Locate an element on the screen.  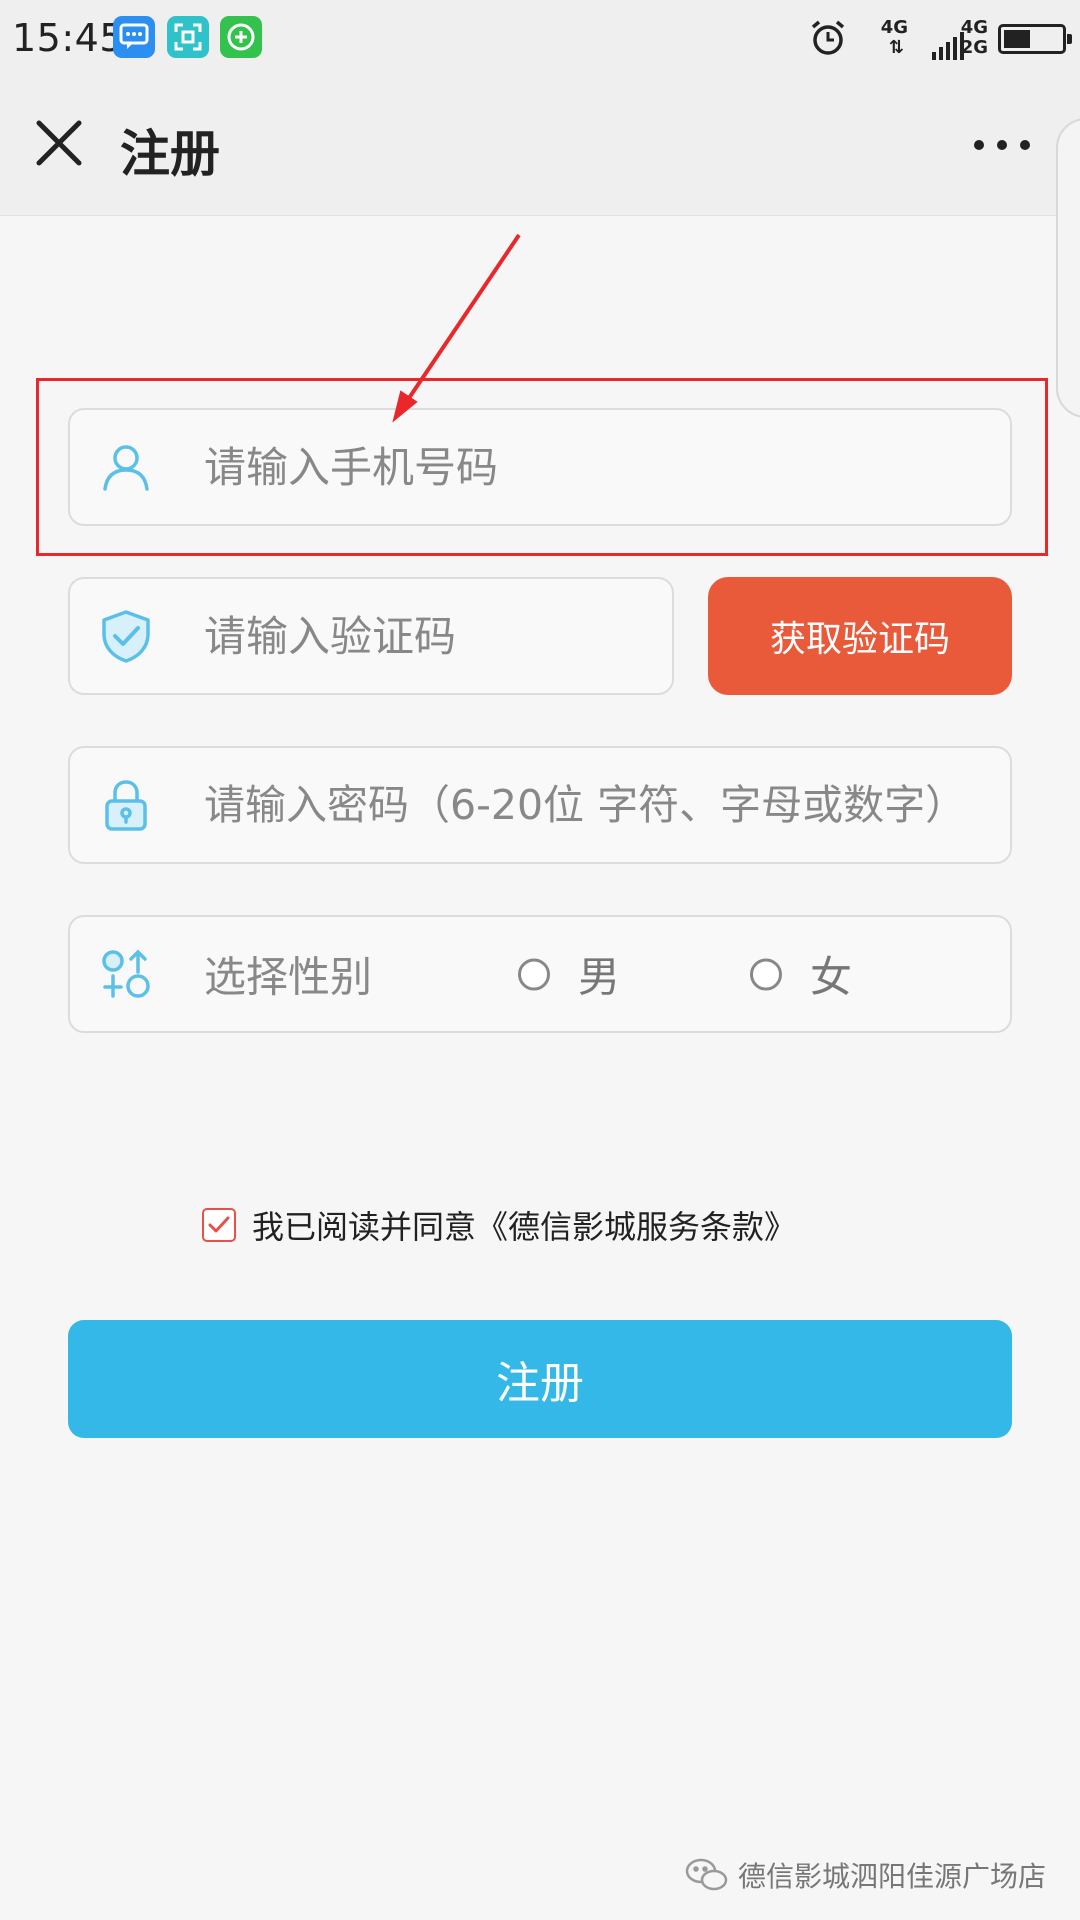
agreement-checkbox is located at coordinates (219, 1225).